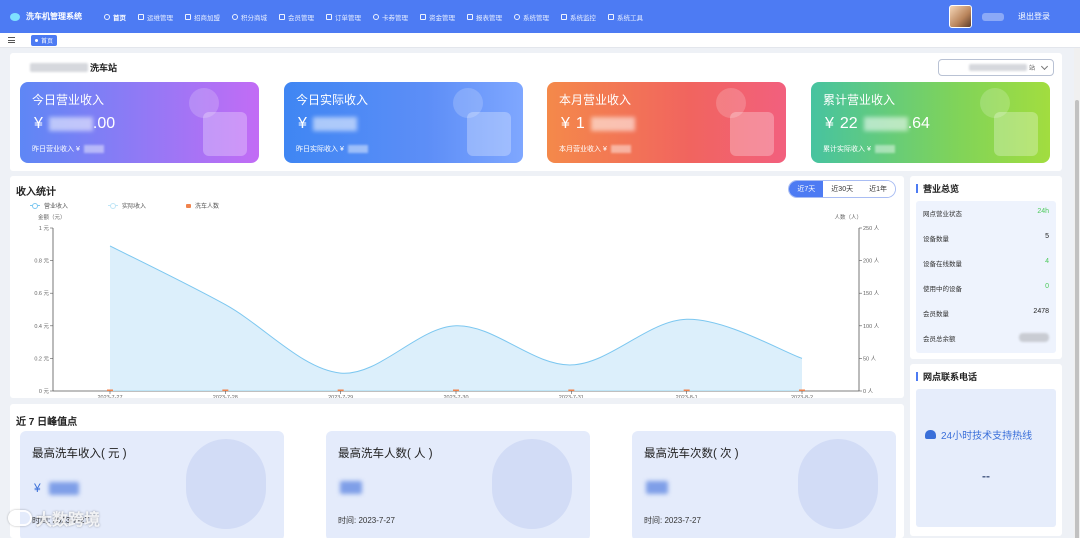  I want to click on stat-card-value-visible: 1, so click(580, 123).